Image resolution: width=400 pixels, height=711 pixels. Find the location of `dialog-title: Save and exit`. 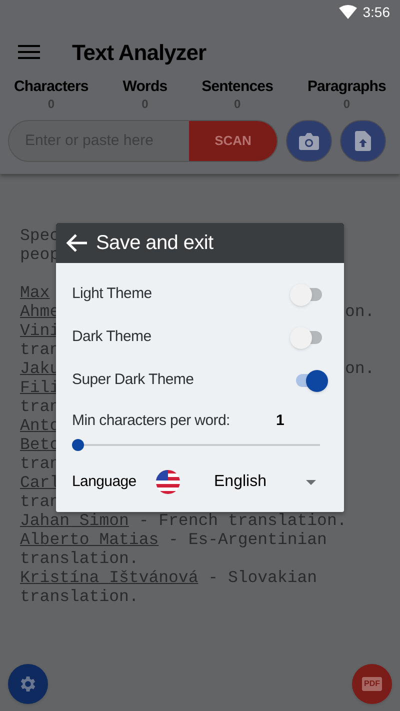

dialog-title: Save and exit is located at coordinates (155, 243).